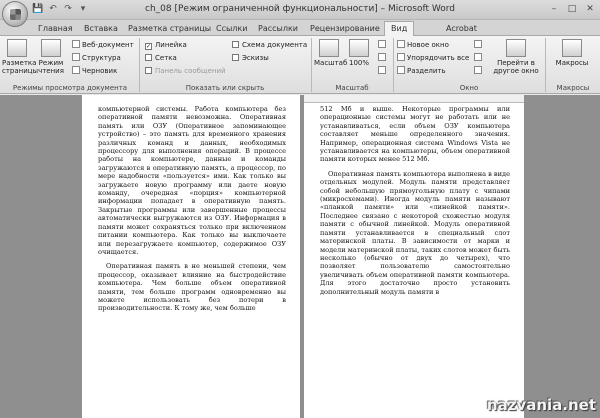  I want to click on reading-label: Режим чтения, so click(51, 67).